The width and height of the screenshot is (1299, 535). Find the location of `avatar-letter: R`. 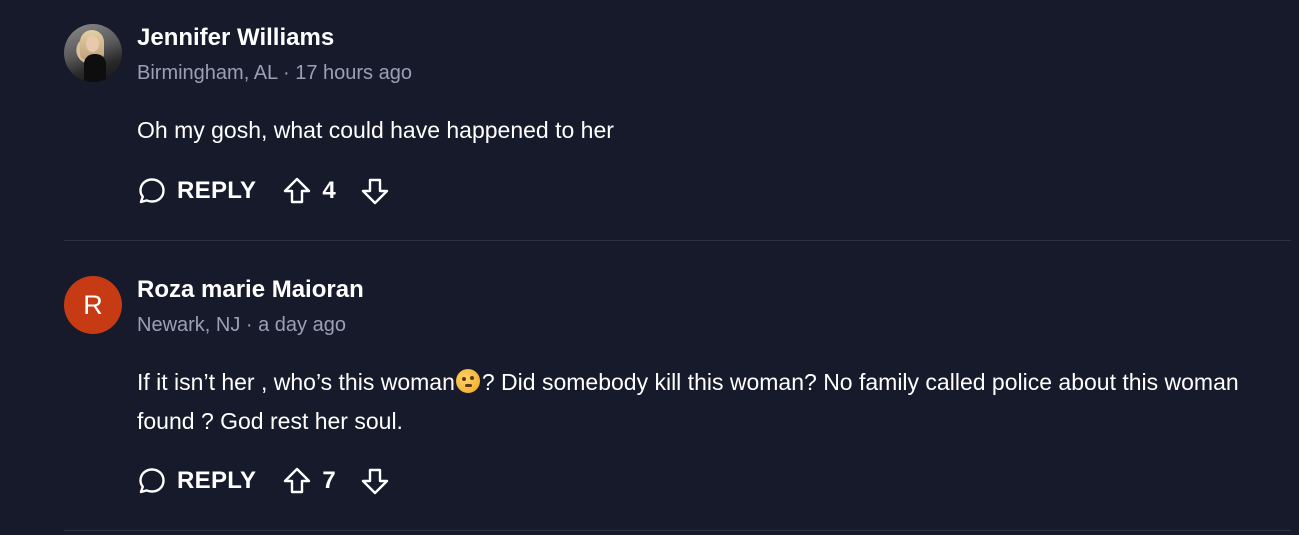

avatar-letter: R is located at coordinates (93, 304).